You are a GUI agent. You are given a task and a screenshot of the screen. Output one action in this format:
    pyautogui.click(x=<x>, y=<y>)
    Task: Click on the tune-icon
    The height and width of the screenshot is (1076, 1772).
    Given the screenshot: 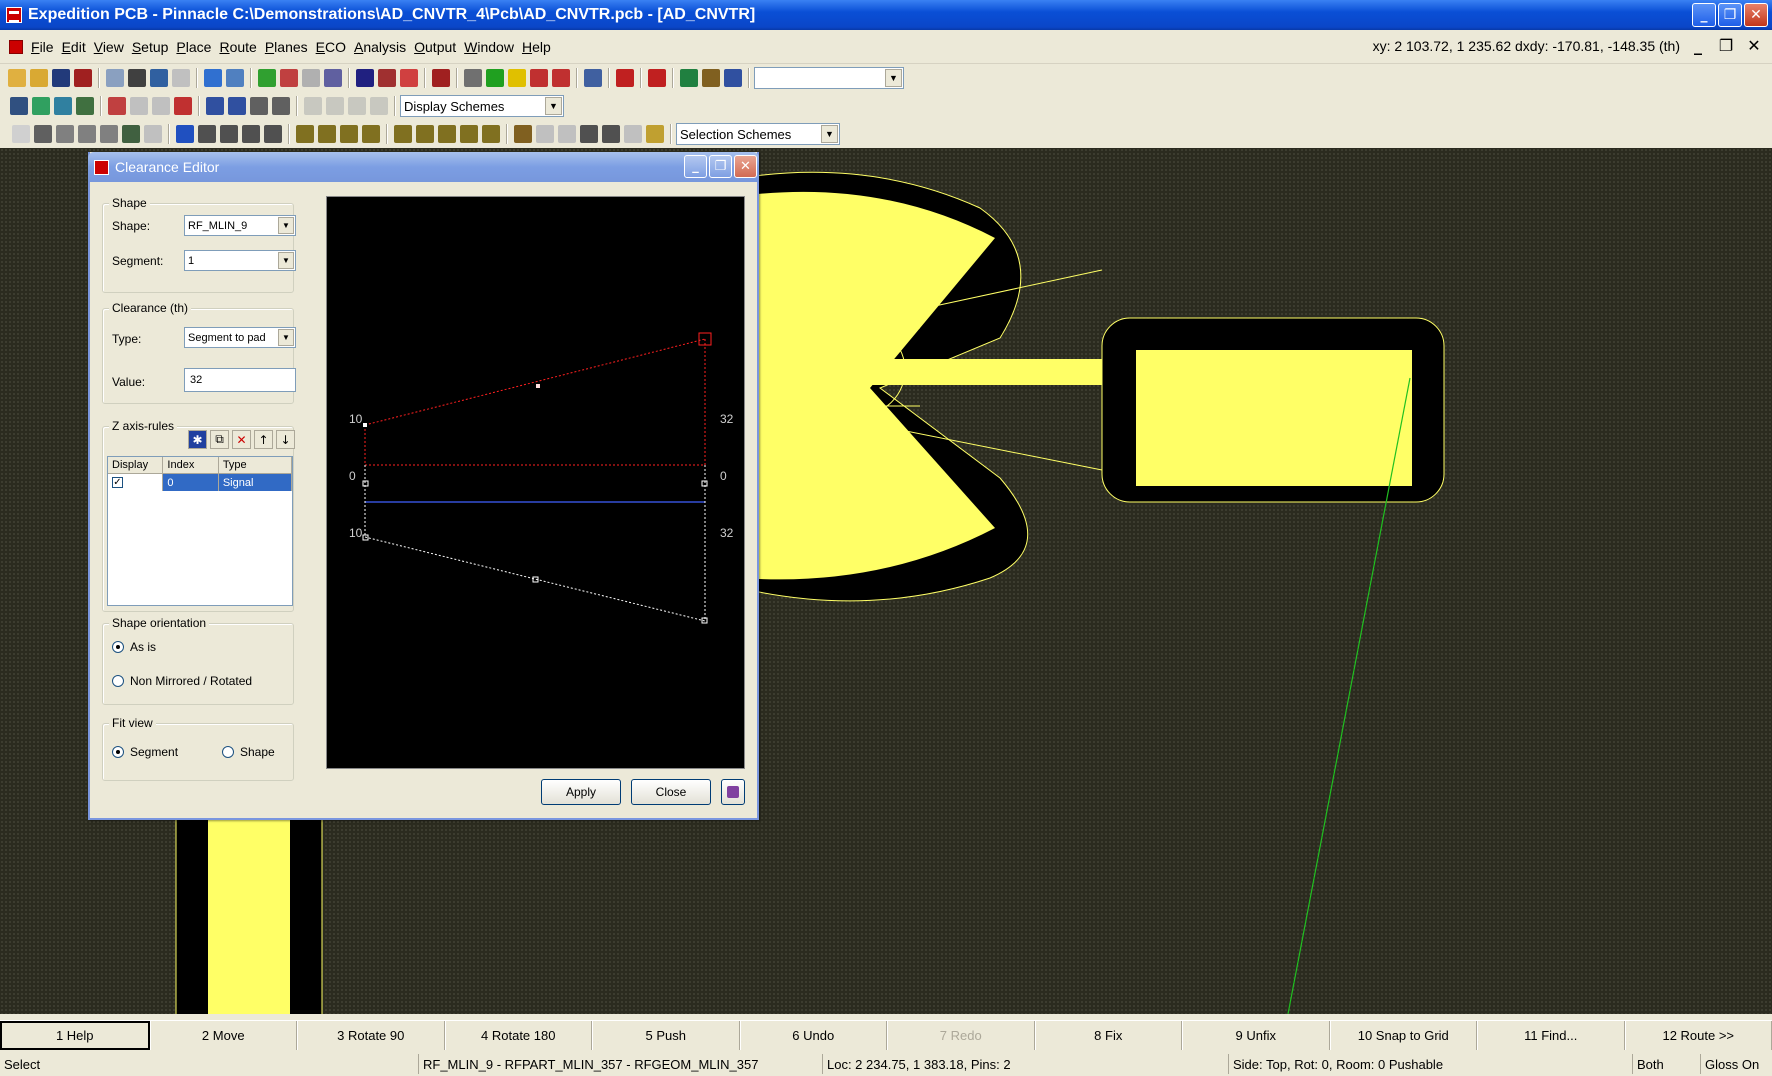 What is the action you would take?
    pyautogui.click(x=109, y=134)
    